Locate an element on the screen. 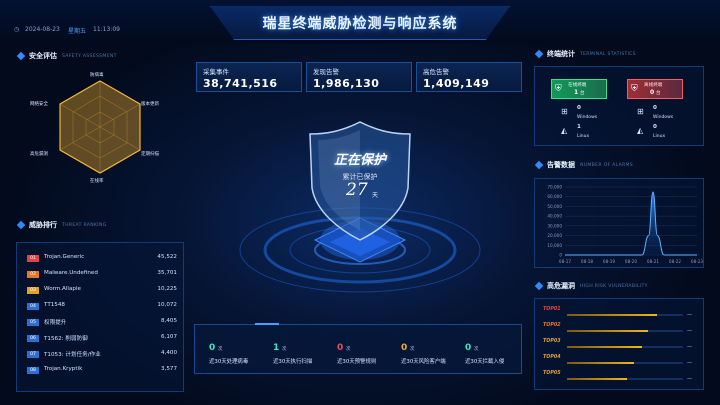 The height and width of the screenshot is (405, 720). bottom-stat-item: 0 次近30天拦截入侵 is located at coordinates (497, 363).